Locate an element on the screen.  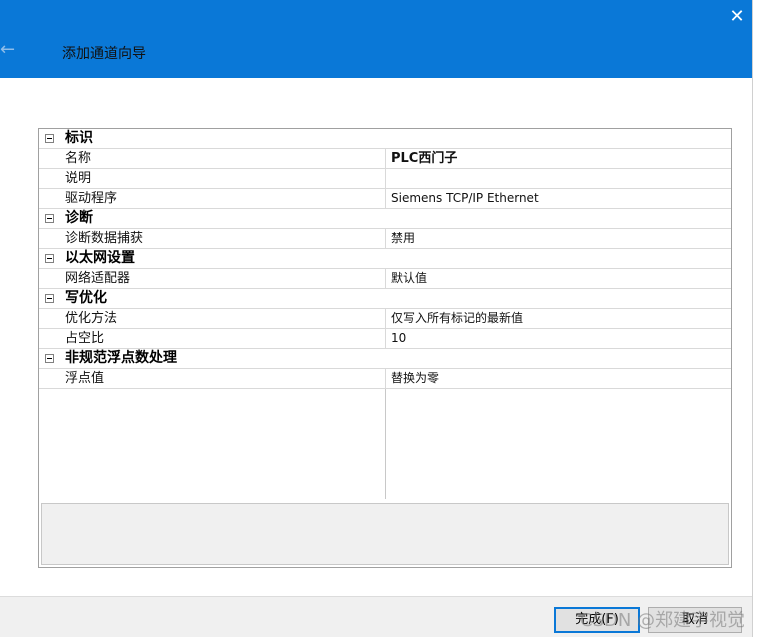
property-value is located at coordinates (560, 178).